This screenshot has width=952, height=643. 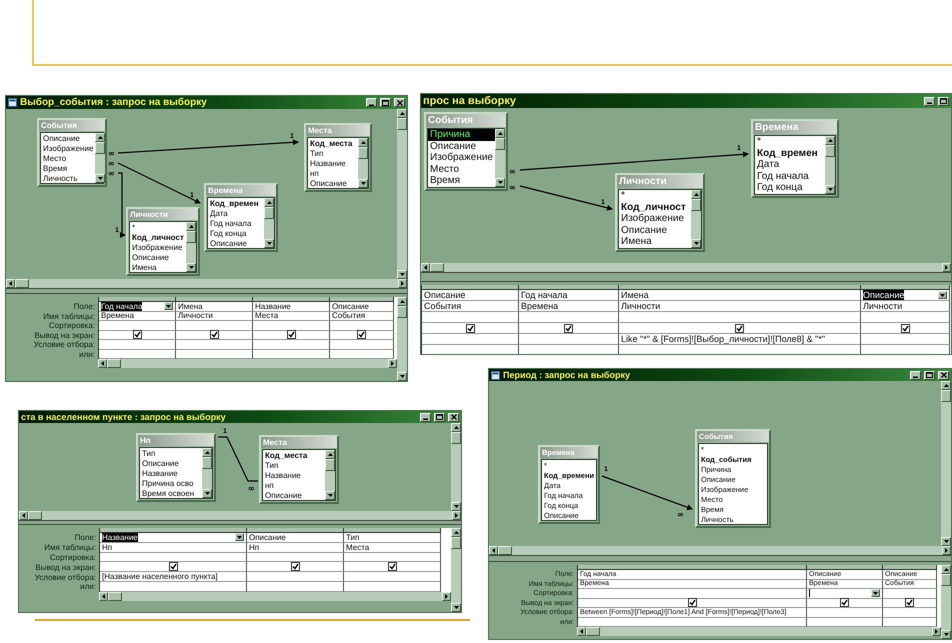 What do you see at coordinates (214, 316) in the screenshot?
I see `grid-cell: Личности` at bounding box center [214, 316].